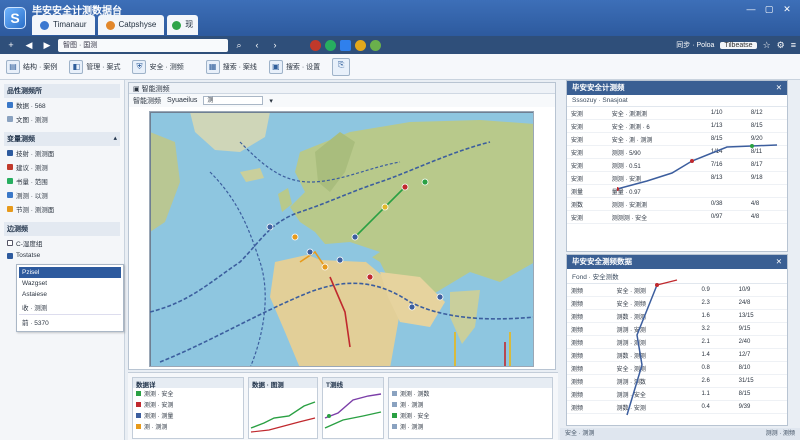  Describe the element at coordinates (47, 45) in the screenshot. I see `forward-icon: ▶` at that location.